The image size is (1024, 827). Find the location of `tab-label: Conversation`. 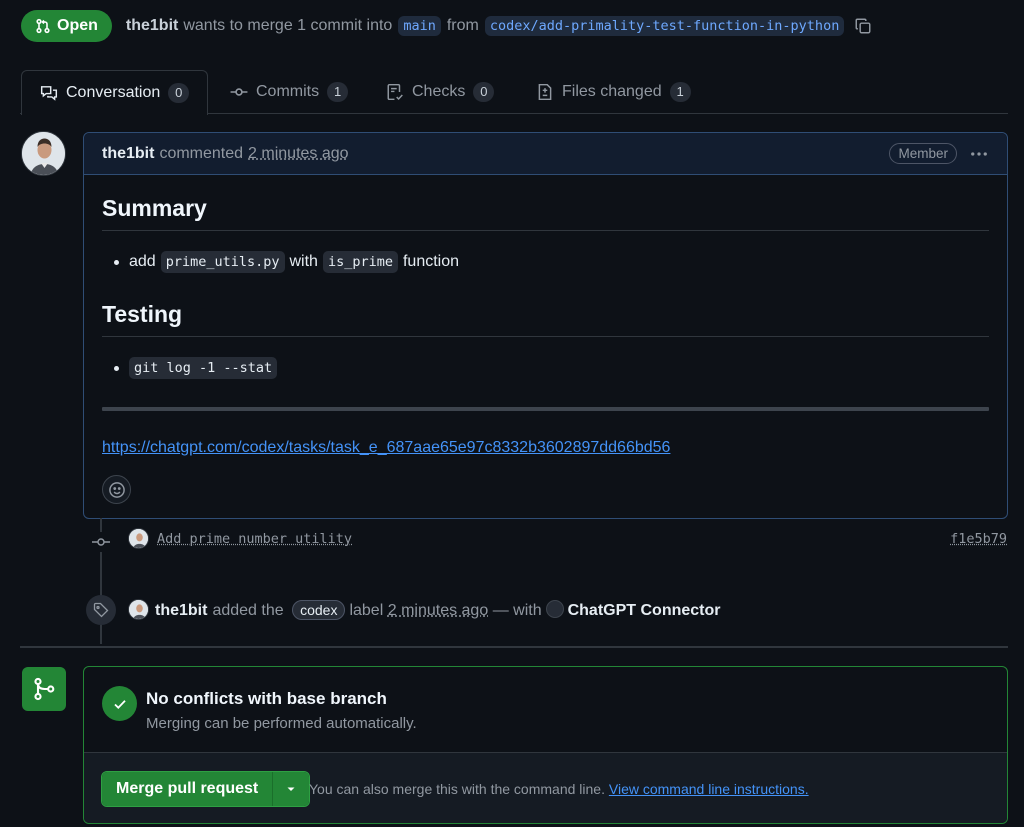

tab-label: Conversation is located at coordinates (113, 92).